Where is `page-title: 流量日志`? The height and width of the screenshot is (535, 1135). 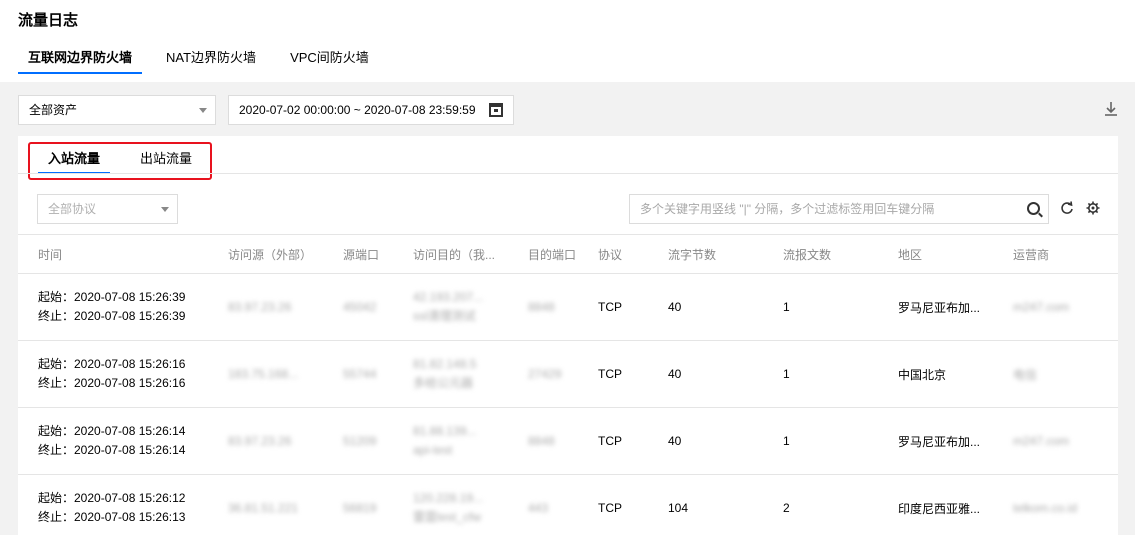 page-title: 流量日志 is located at coordinates (48, 20).